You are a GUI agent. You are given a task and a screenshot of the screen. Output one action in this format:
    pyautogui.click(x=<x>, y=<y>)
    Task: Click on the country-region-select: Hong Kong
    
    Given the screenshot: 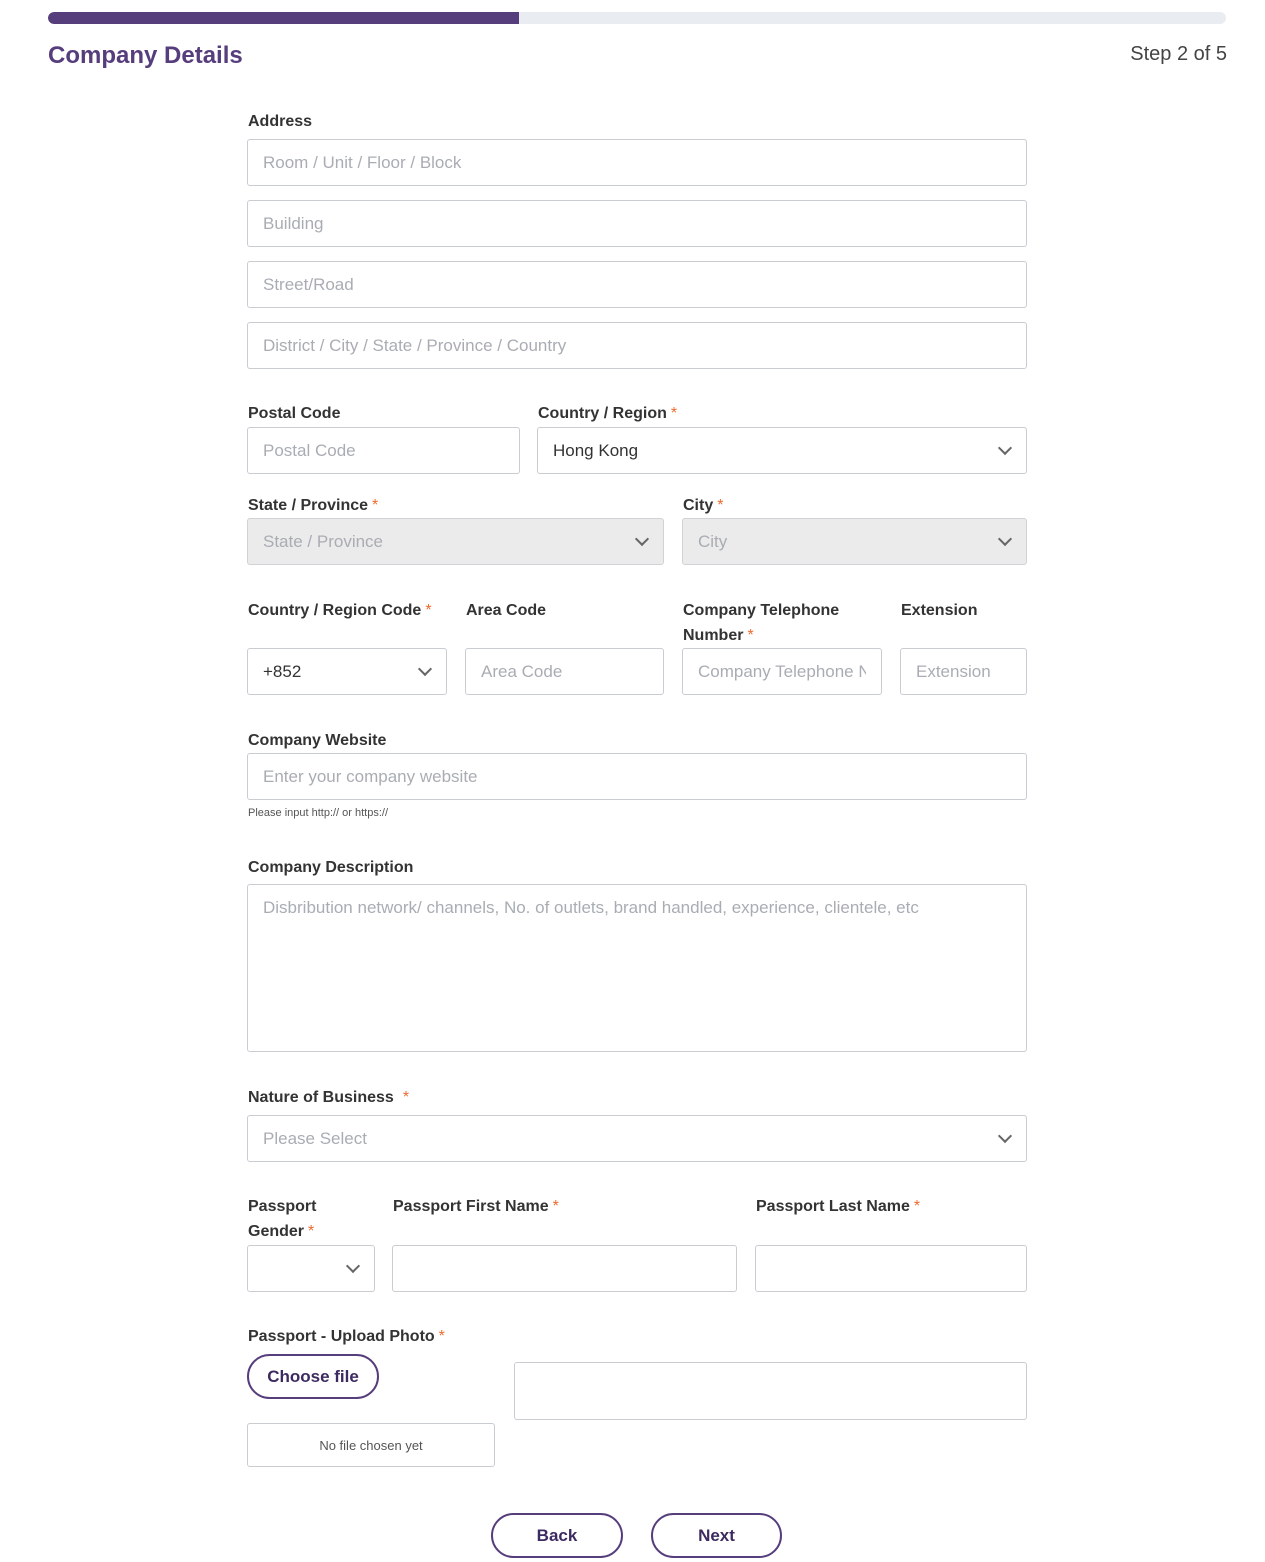 What is the action you would take?
    pyautogui.click(x=782, y=450)
    